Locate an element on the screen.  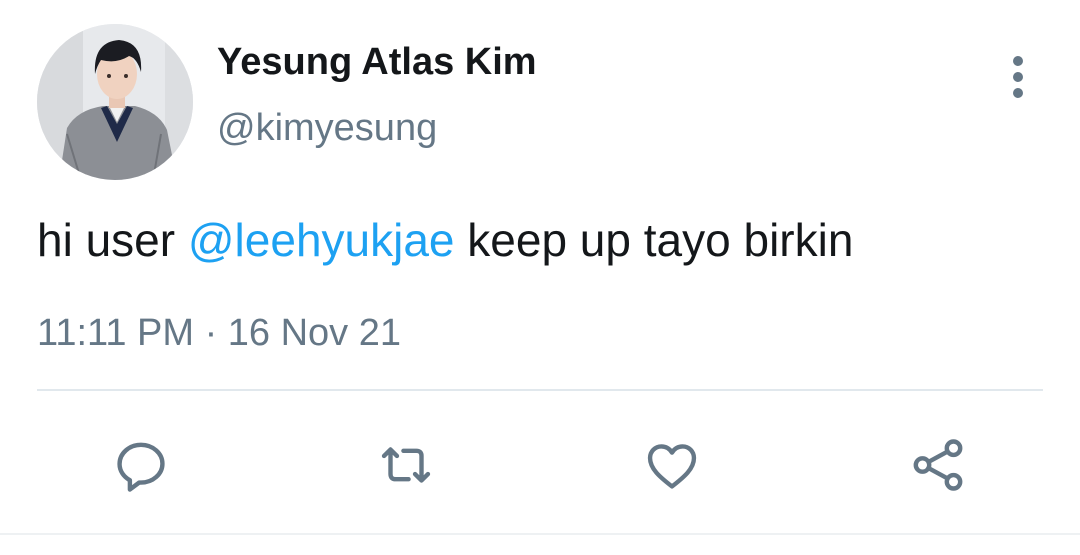
mention-link: @leehyukjae is located at coordinates (321, 240).